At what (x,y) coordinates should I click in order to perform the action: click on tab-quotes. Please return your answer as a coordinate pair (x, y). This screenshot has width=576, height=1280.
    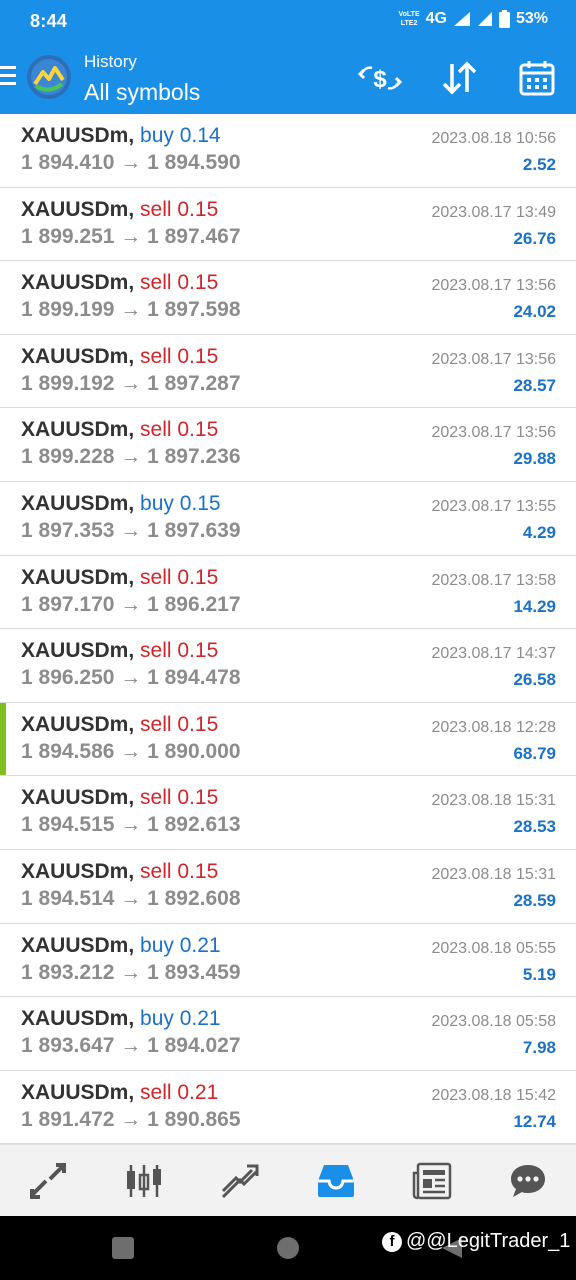
    Looking at the image, I should click on (48, 1180).